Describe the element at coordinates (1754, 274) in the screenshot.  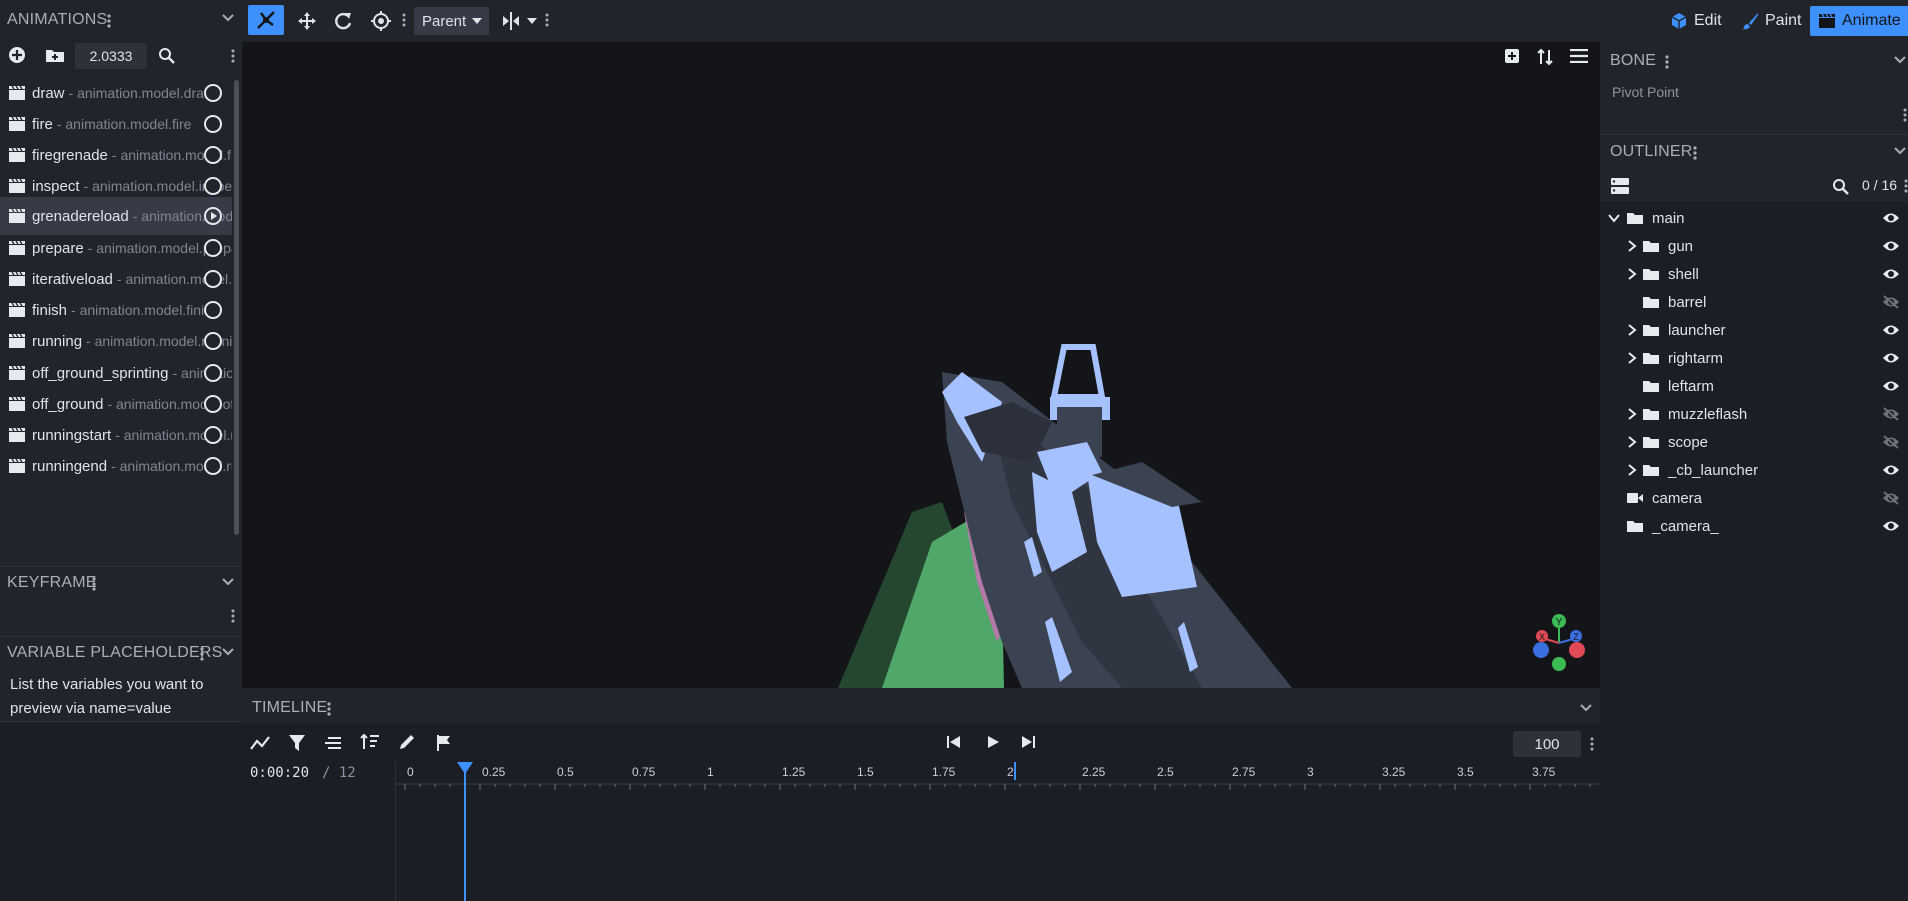
I see `outliner-item-shell: shell` at that location.